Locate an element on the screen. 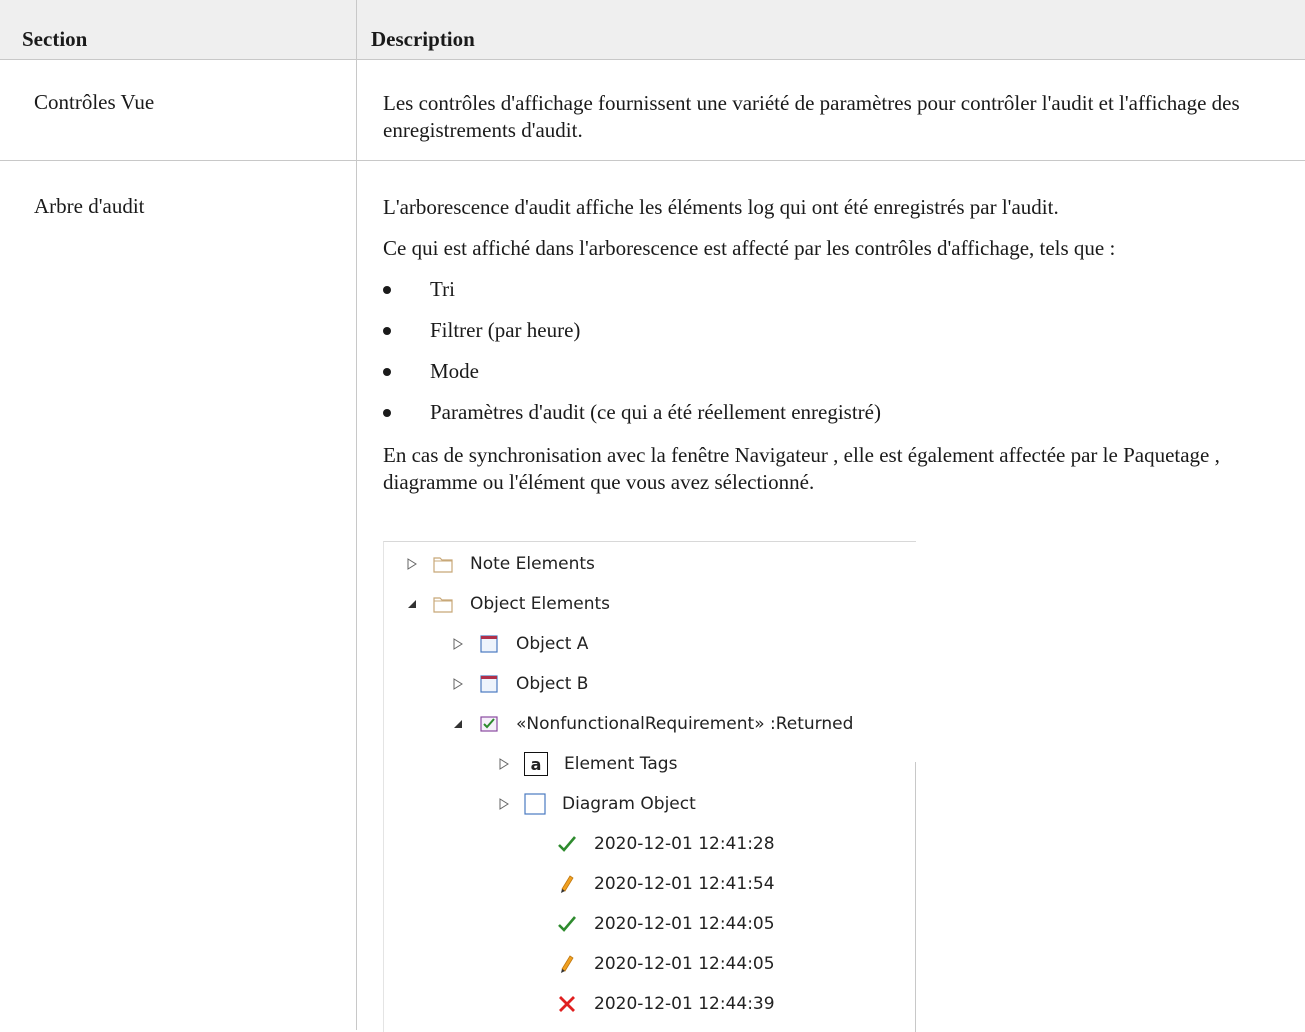  cross-icon is located at coordinates (567, 1004).